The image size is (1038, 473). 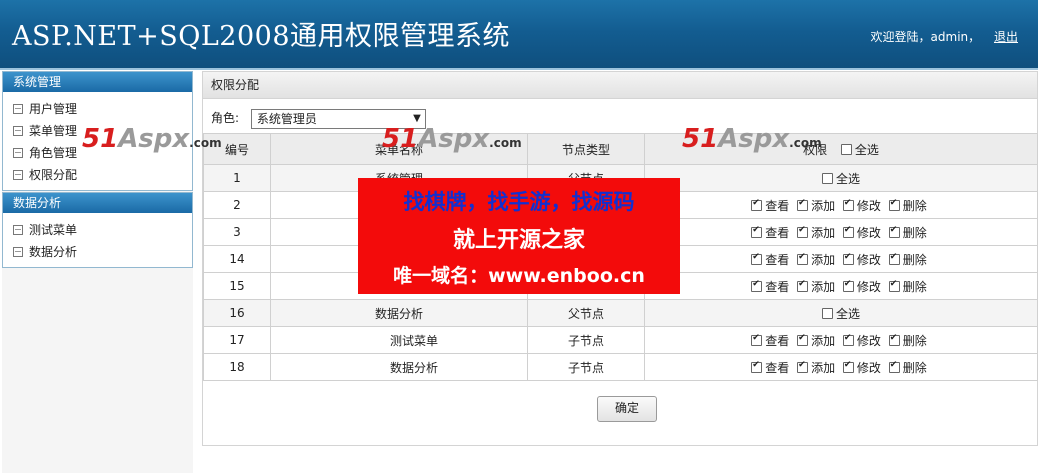 I want to click on row-permissions: 全选, so click(x=841, y=313).